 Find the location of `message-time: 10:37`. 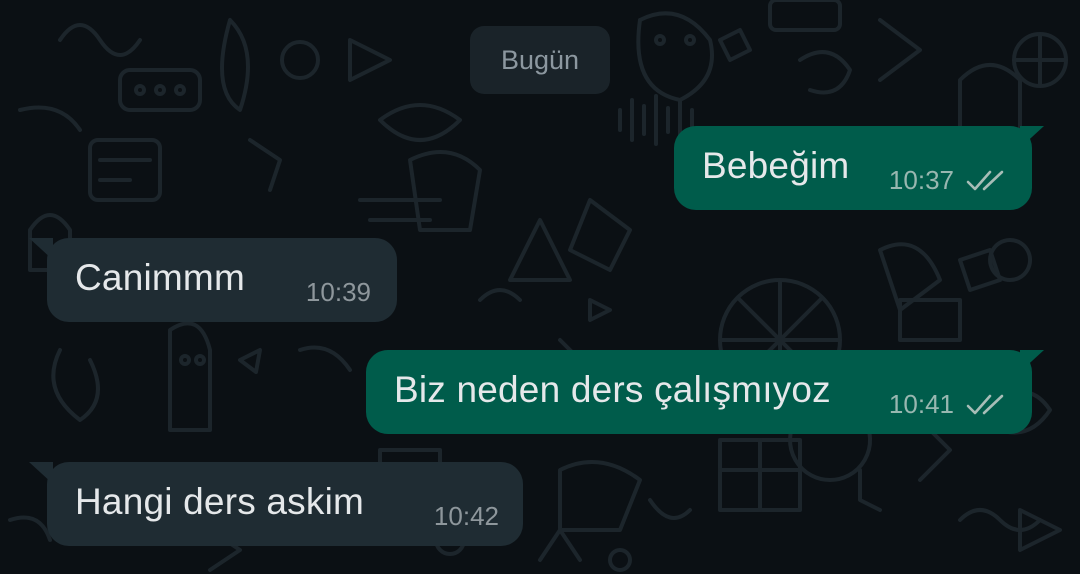

message-time: 10:37 is located at coordinates (921, 180).